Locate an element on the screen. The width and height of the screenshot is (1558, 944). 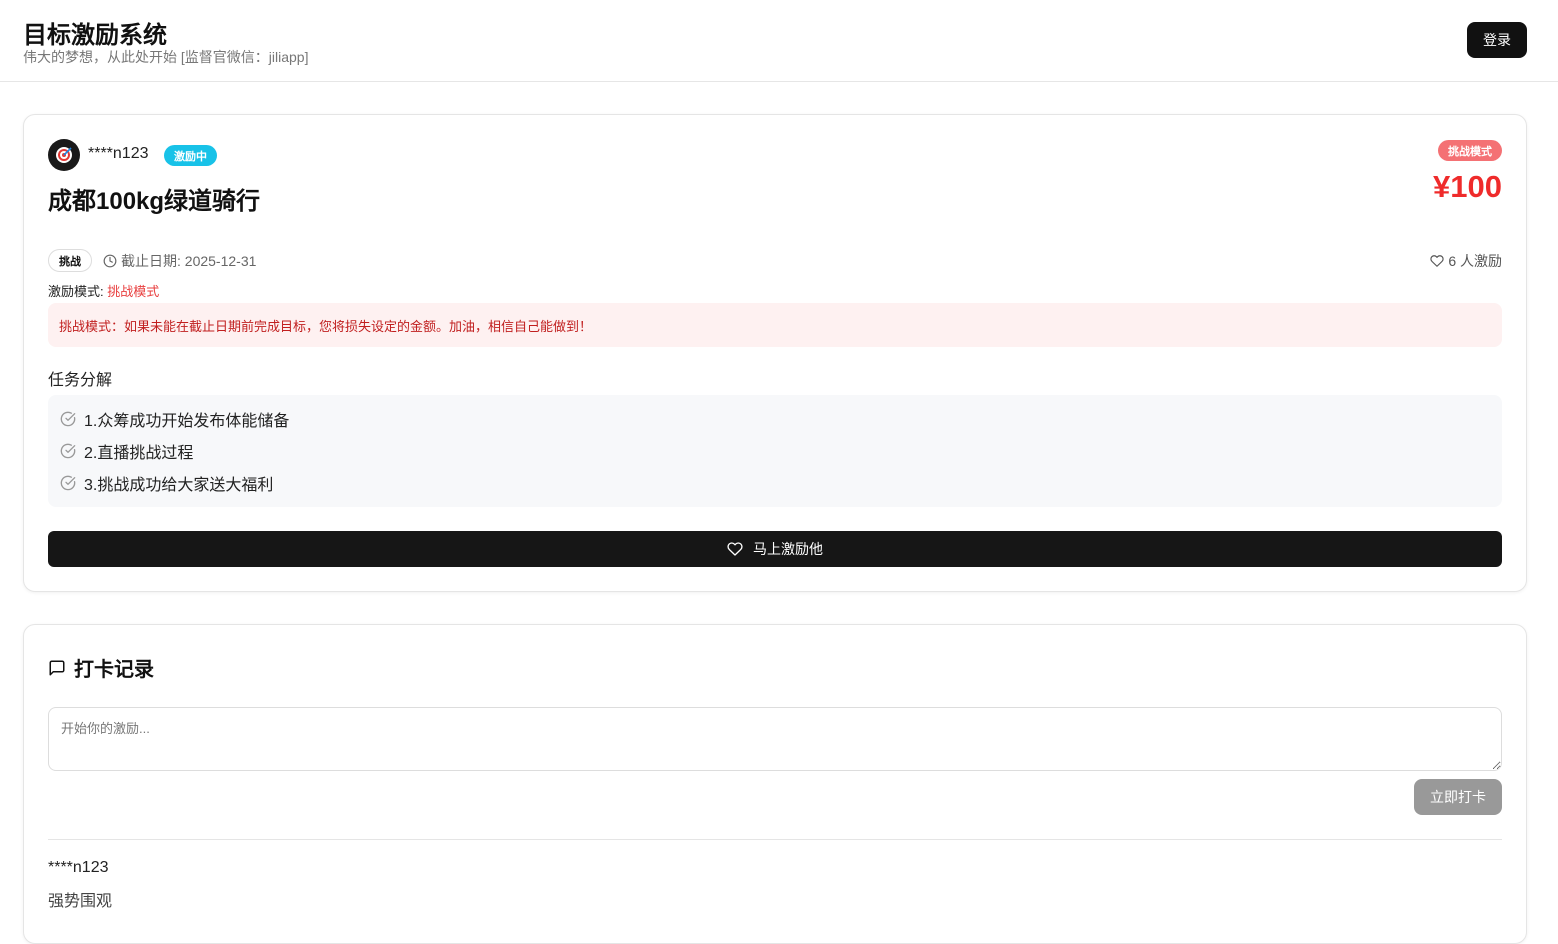
mode-badge: 挑战模式 is located at coordinates (1470, 150).